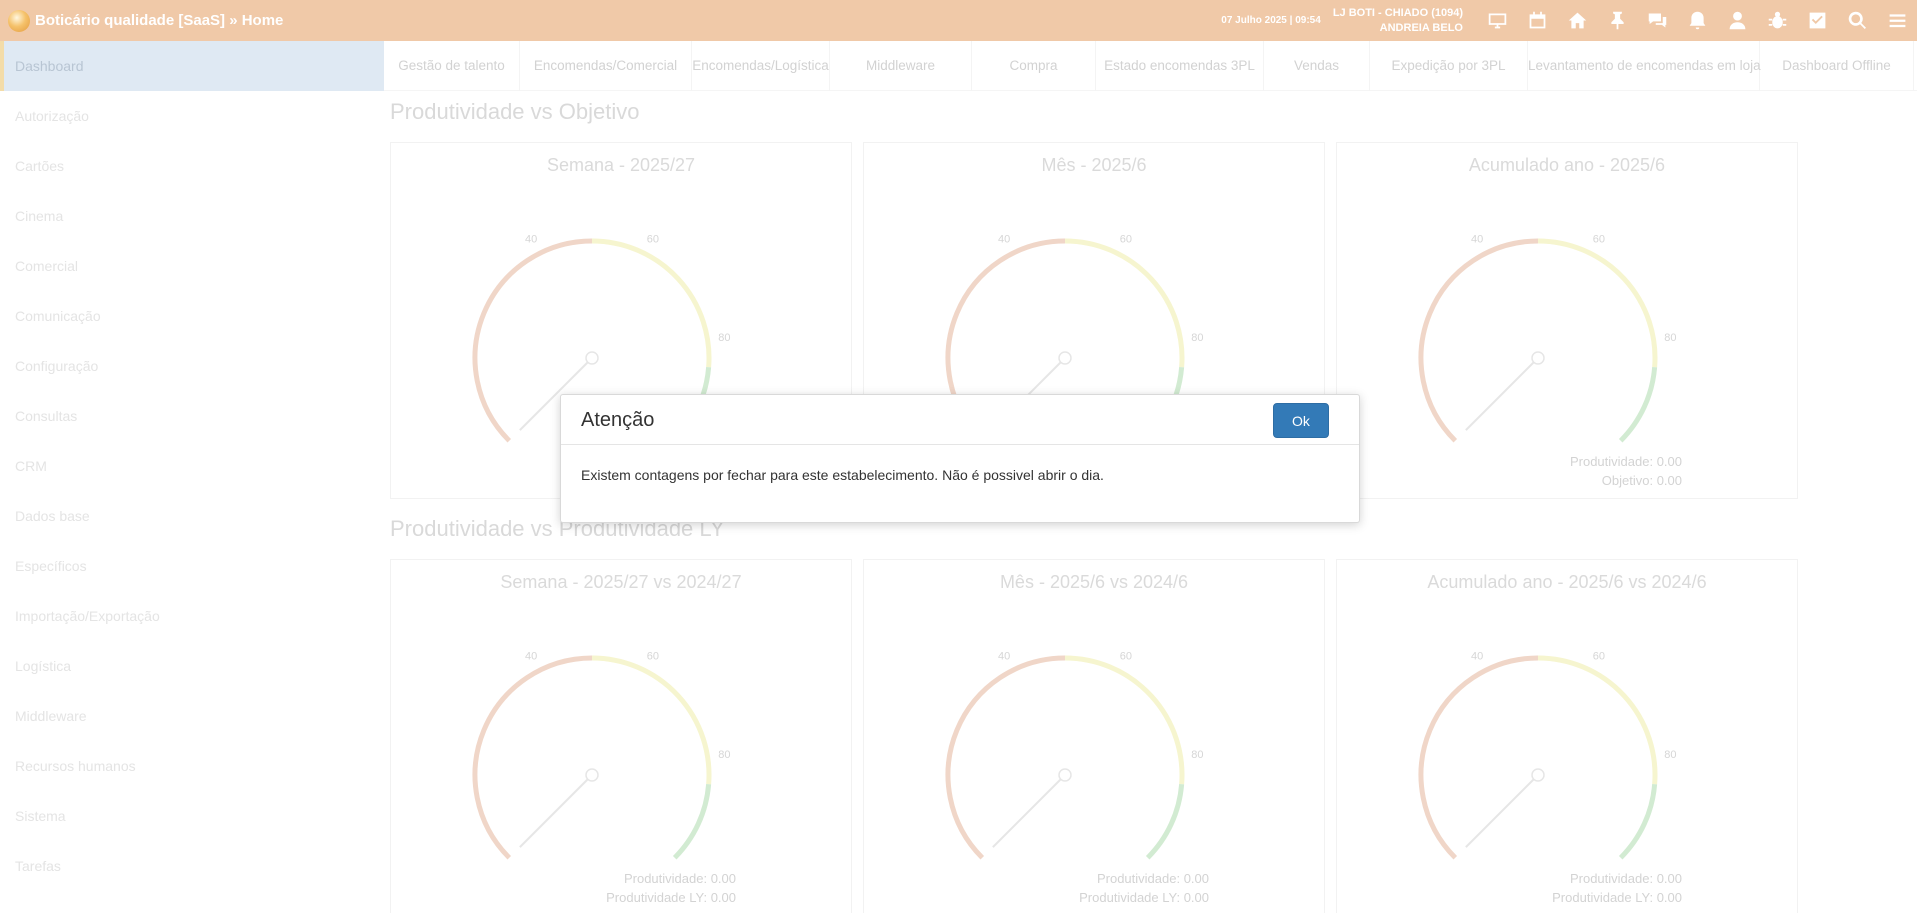 This screenshot has width=1917, height=913. Describe the element at coordinates (192, 516) in the screenshot. I see `sidebar-item-dados-base: Dados base` at that location.